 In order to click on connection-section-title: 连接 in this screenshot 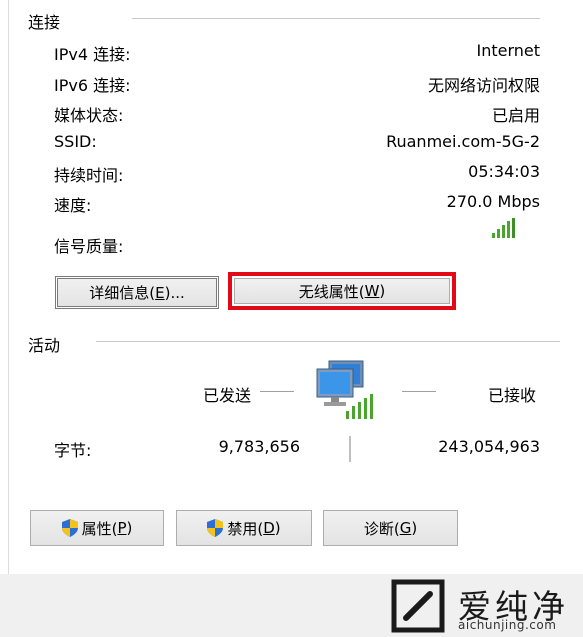, I will do `click(44, 22)`.